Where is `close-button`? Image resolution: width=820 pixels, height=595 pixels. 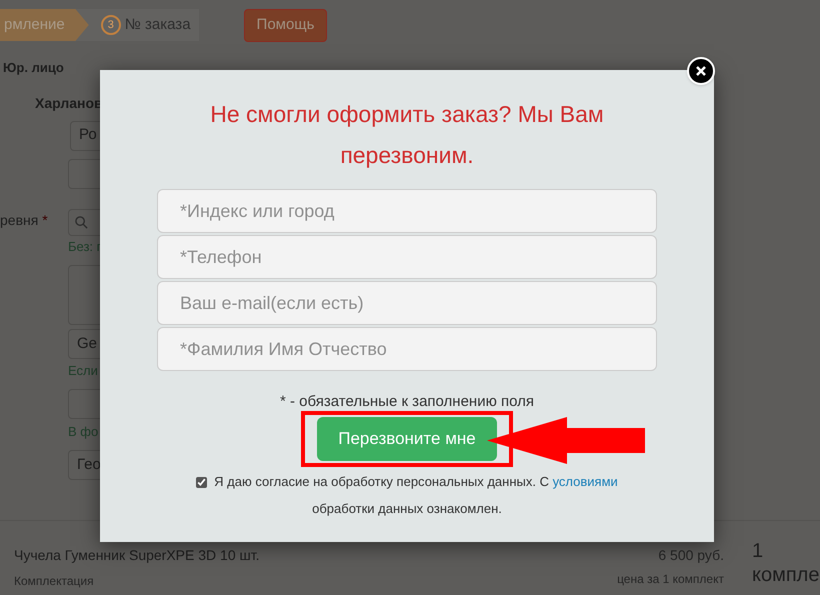
close-button is located at coordinates (701, 71).